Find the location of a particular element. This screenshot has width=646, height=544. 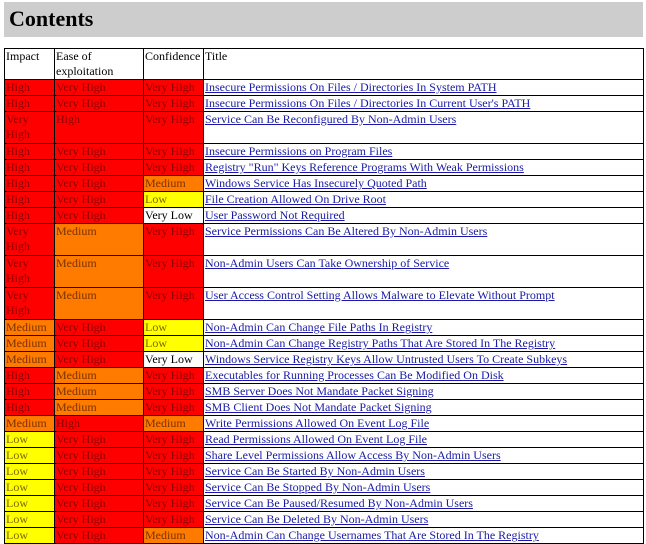

finding-link: File Creation Allowed On Drive Root is located at coordinates (295, 200).